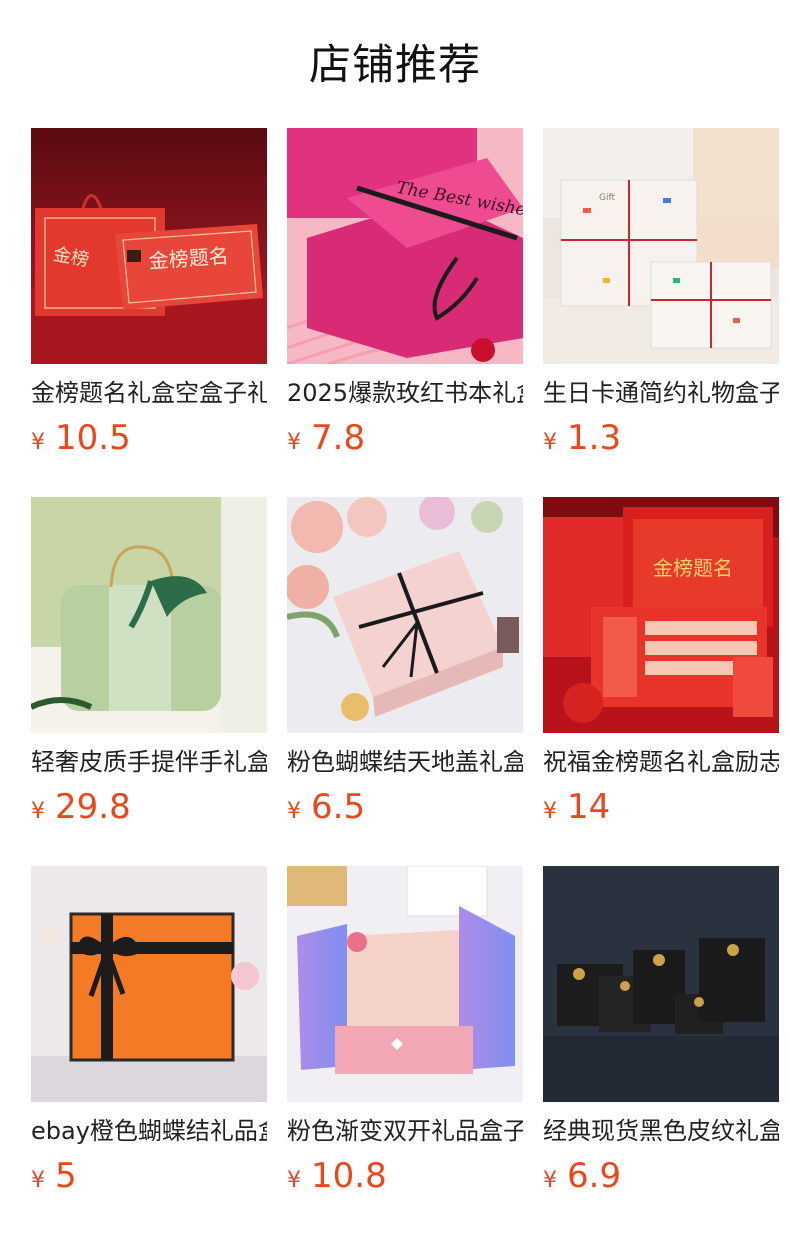  What do you see at coordinates (93, 807) in the screenshot?
I see `price-value: 29.8` at bounding box center [93, 807].